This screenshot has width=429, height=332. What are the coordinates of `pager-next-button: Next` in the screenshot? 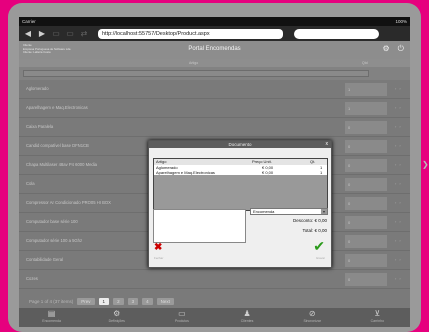 It's located at (165, 301).